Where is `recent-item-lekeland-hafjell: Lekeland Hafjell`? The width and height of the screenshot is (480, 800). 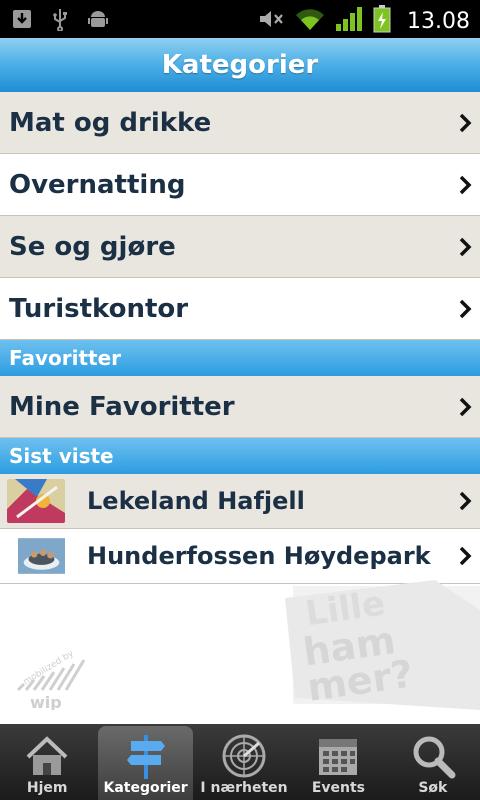 recent-item-lekeland-hafjell: Lekeland Hafjell is located at coordinates (240, 501).